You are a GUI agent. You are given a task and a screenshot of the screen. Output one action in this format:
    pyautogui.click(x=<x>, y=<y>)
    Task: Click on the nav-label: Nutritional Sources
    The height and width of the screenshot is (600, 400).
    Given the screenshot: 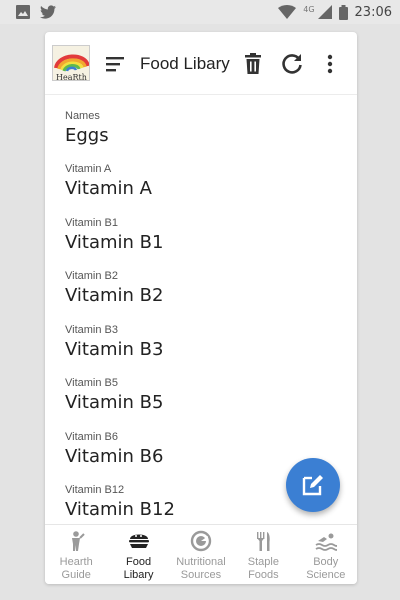 What is the action you would take?
    pyautogui.click(x=201, y=569)
    